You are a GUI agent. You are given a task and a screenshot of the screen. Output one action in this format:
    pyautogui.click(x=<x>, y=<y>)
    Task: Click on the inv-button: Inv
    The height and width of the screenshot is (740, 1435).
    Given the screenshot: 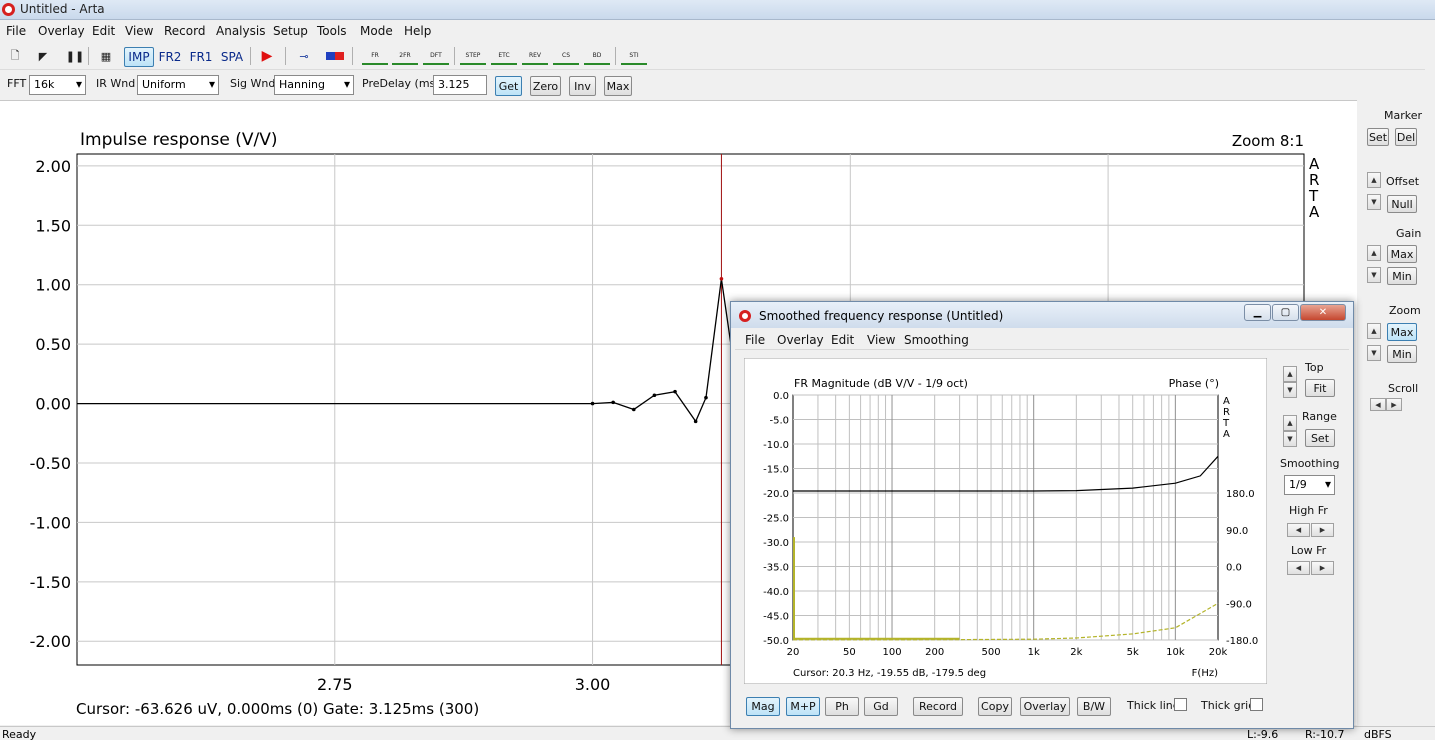 What is the action you would take?
    pyautogui.click(x=582, y=86)
    